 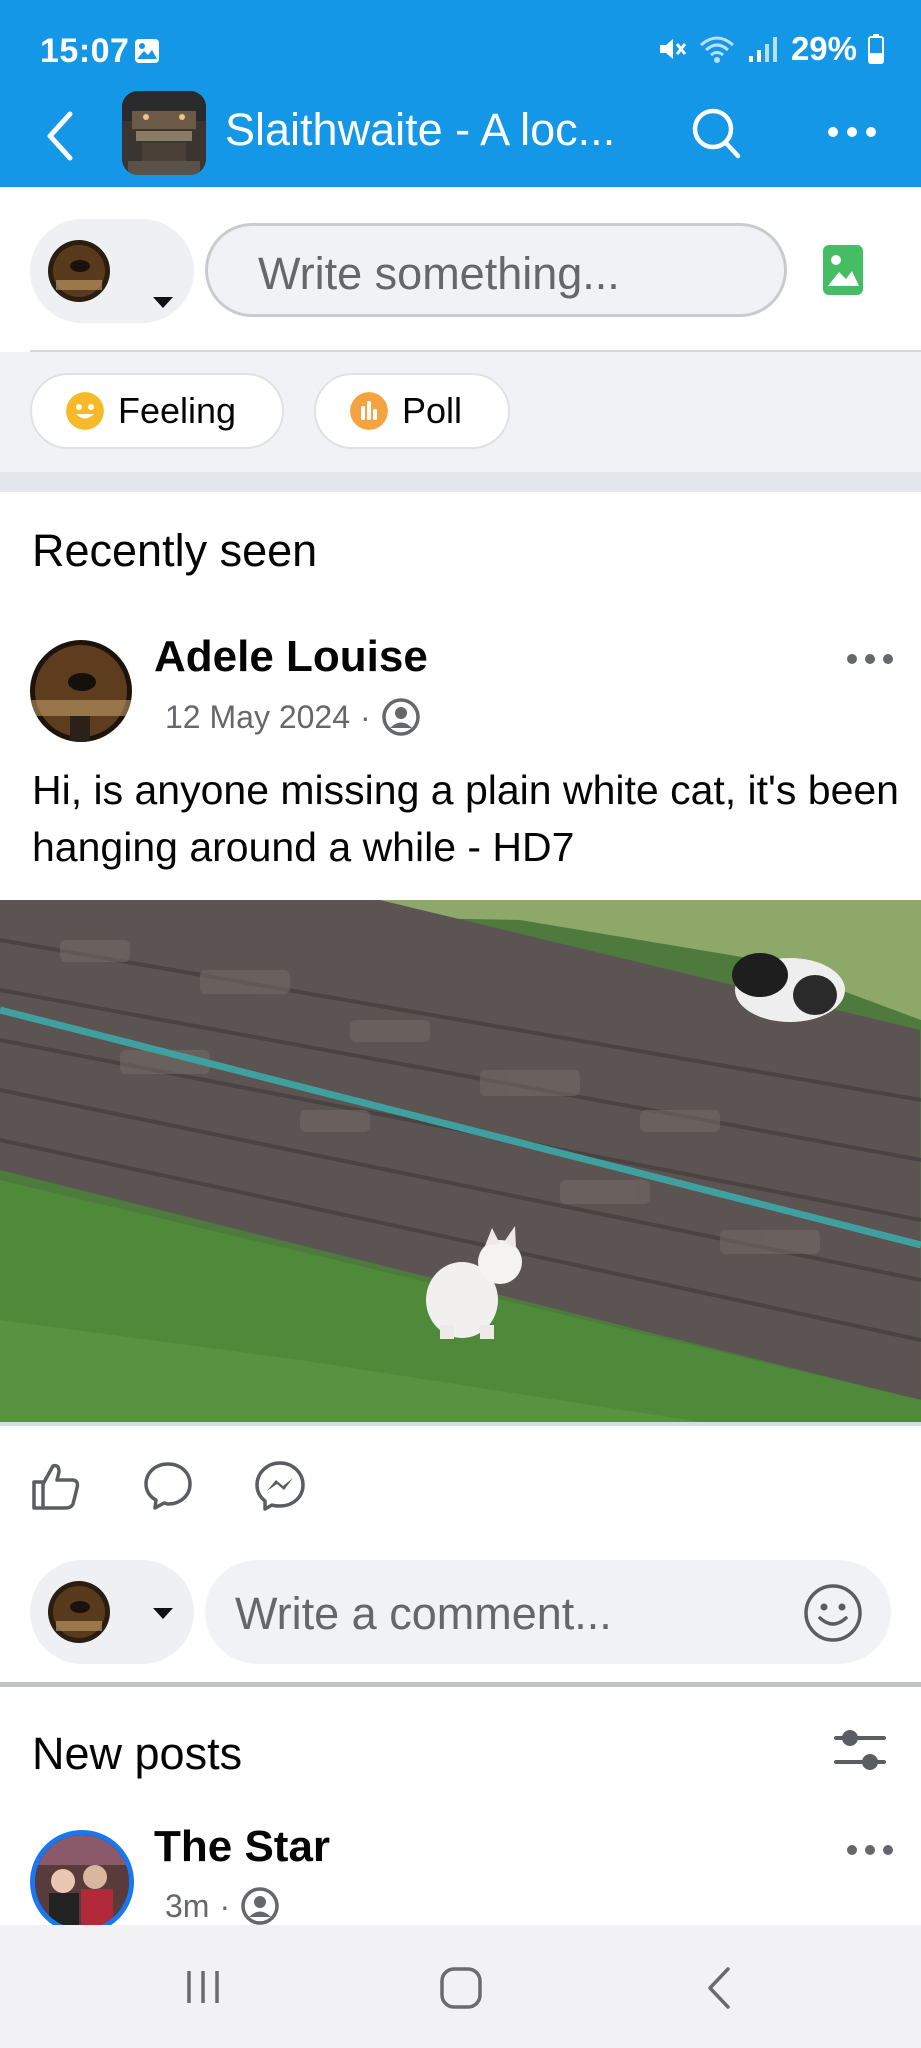 I want to click on comment-profile-switcher, so click(x=112, y=1612).